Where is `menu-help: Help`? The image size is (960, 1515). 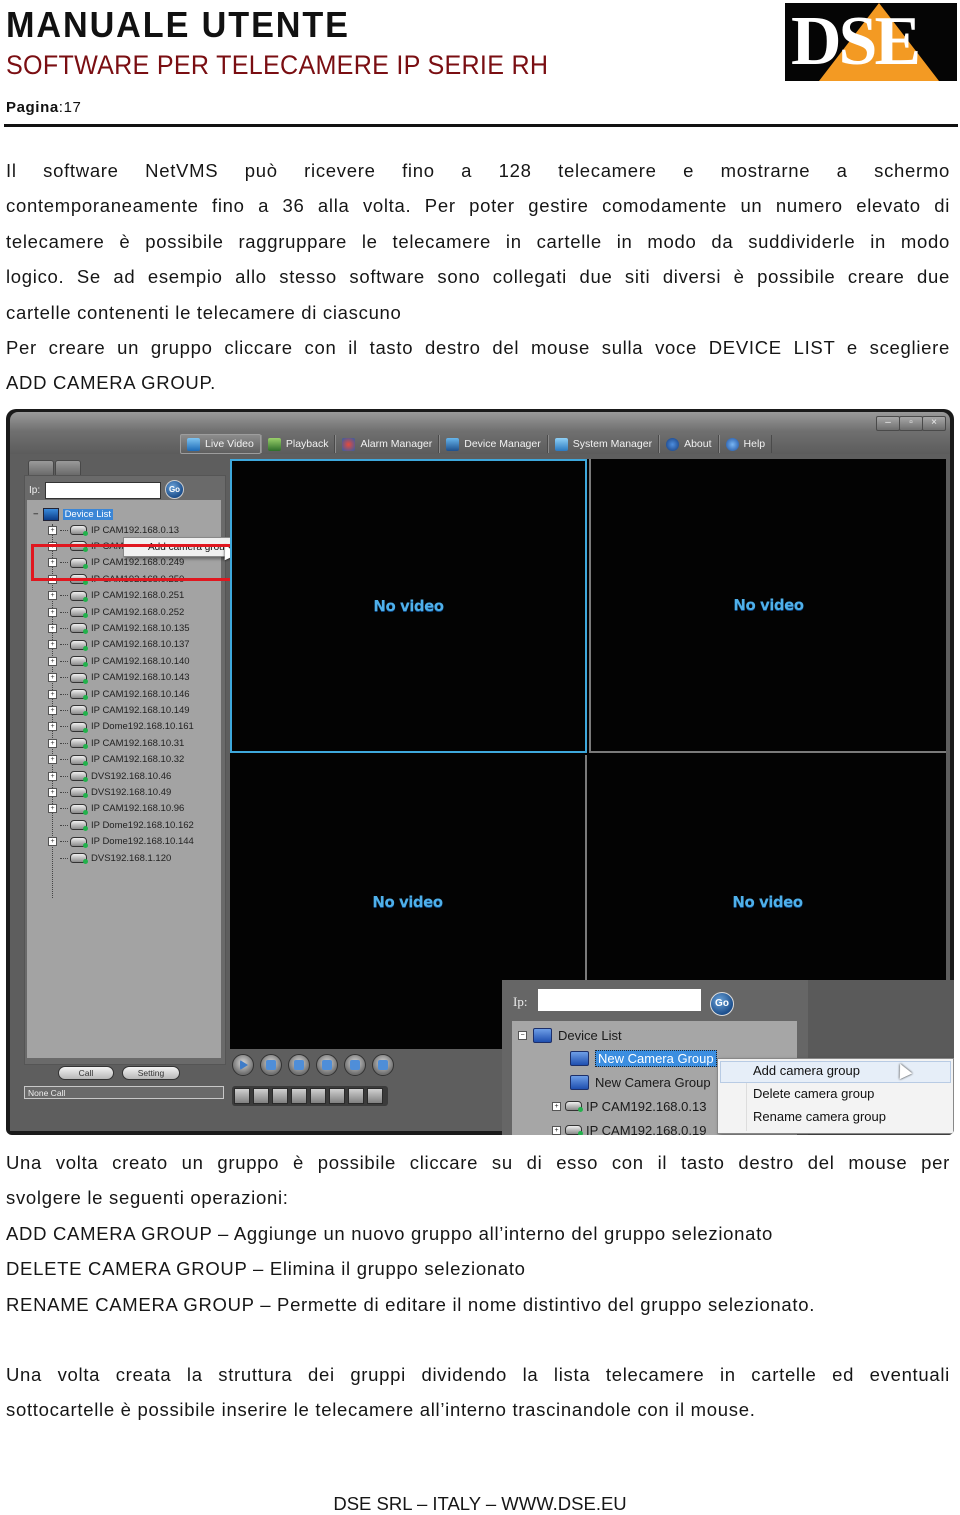 menu-help: Help is located at coordinates (745, 444).